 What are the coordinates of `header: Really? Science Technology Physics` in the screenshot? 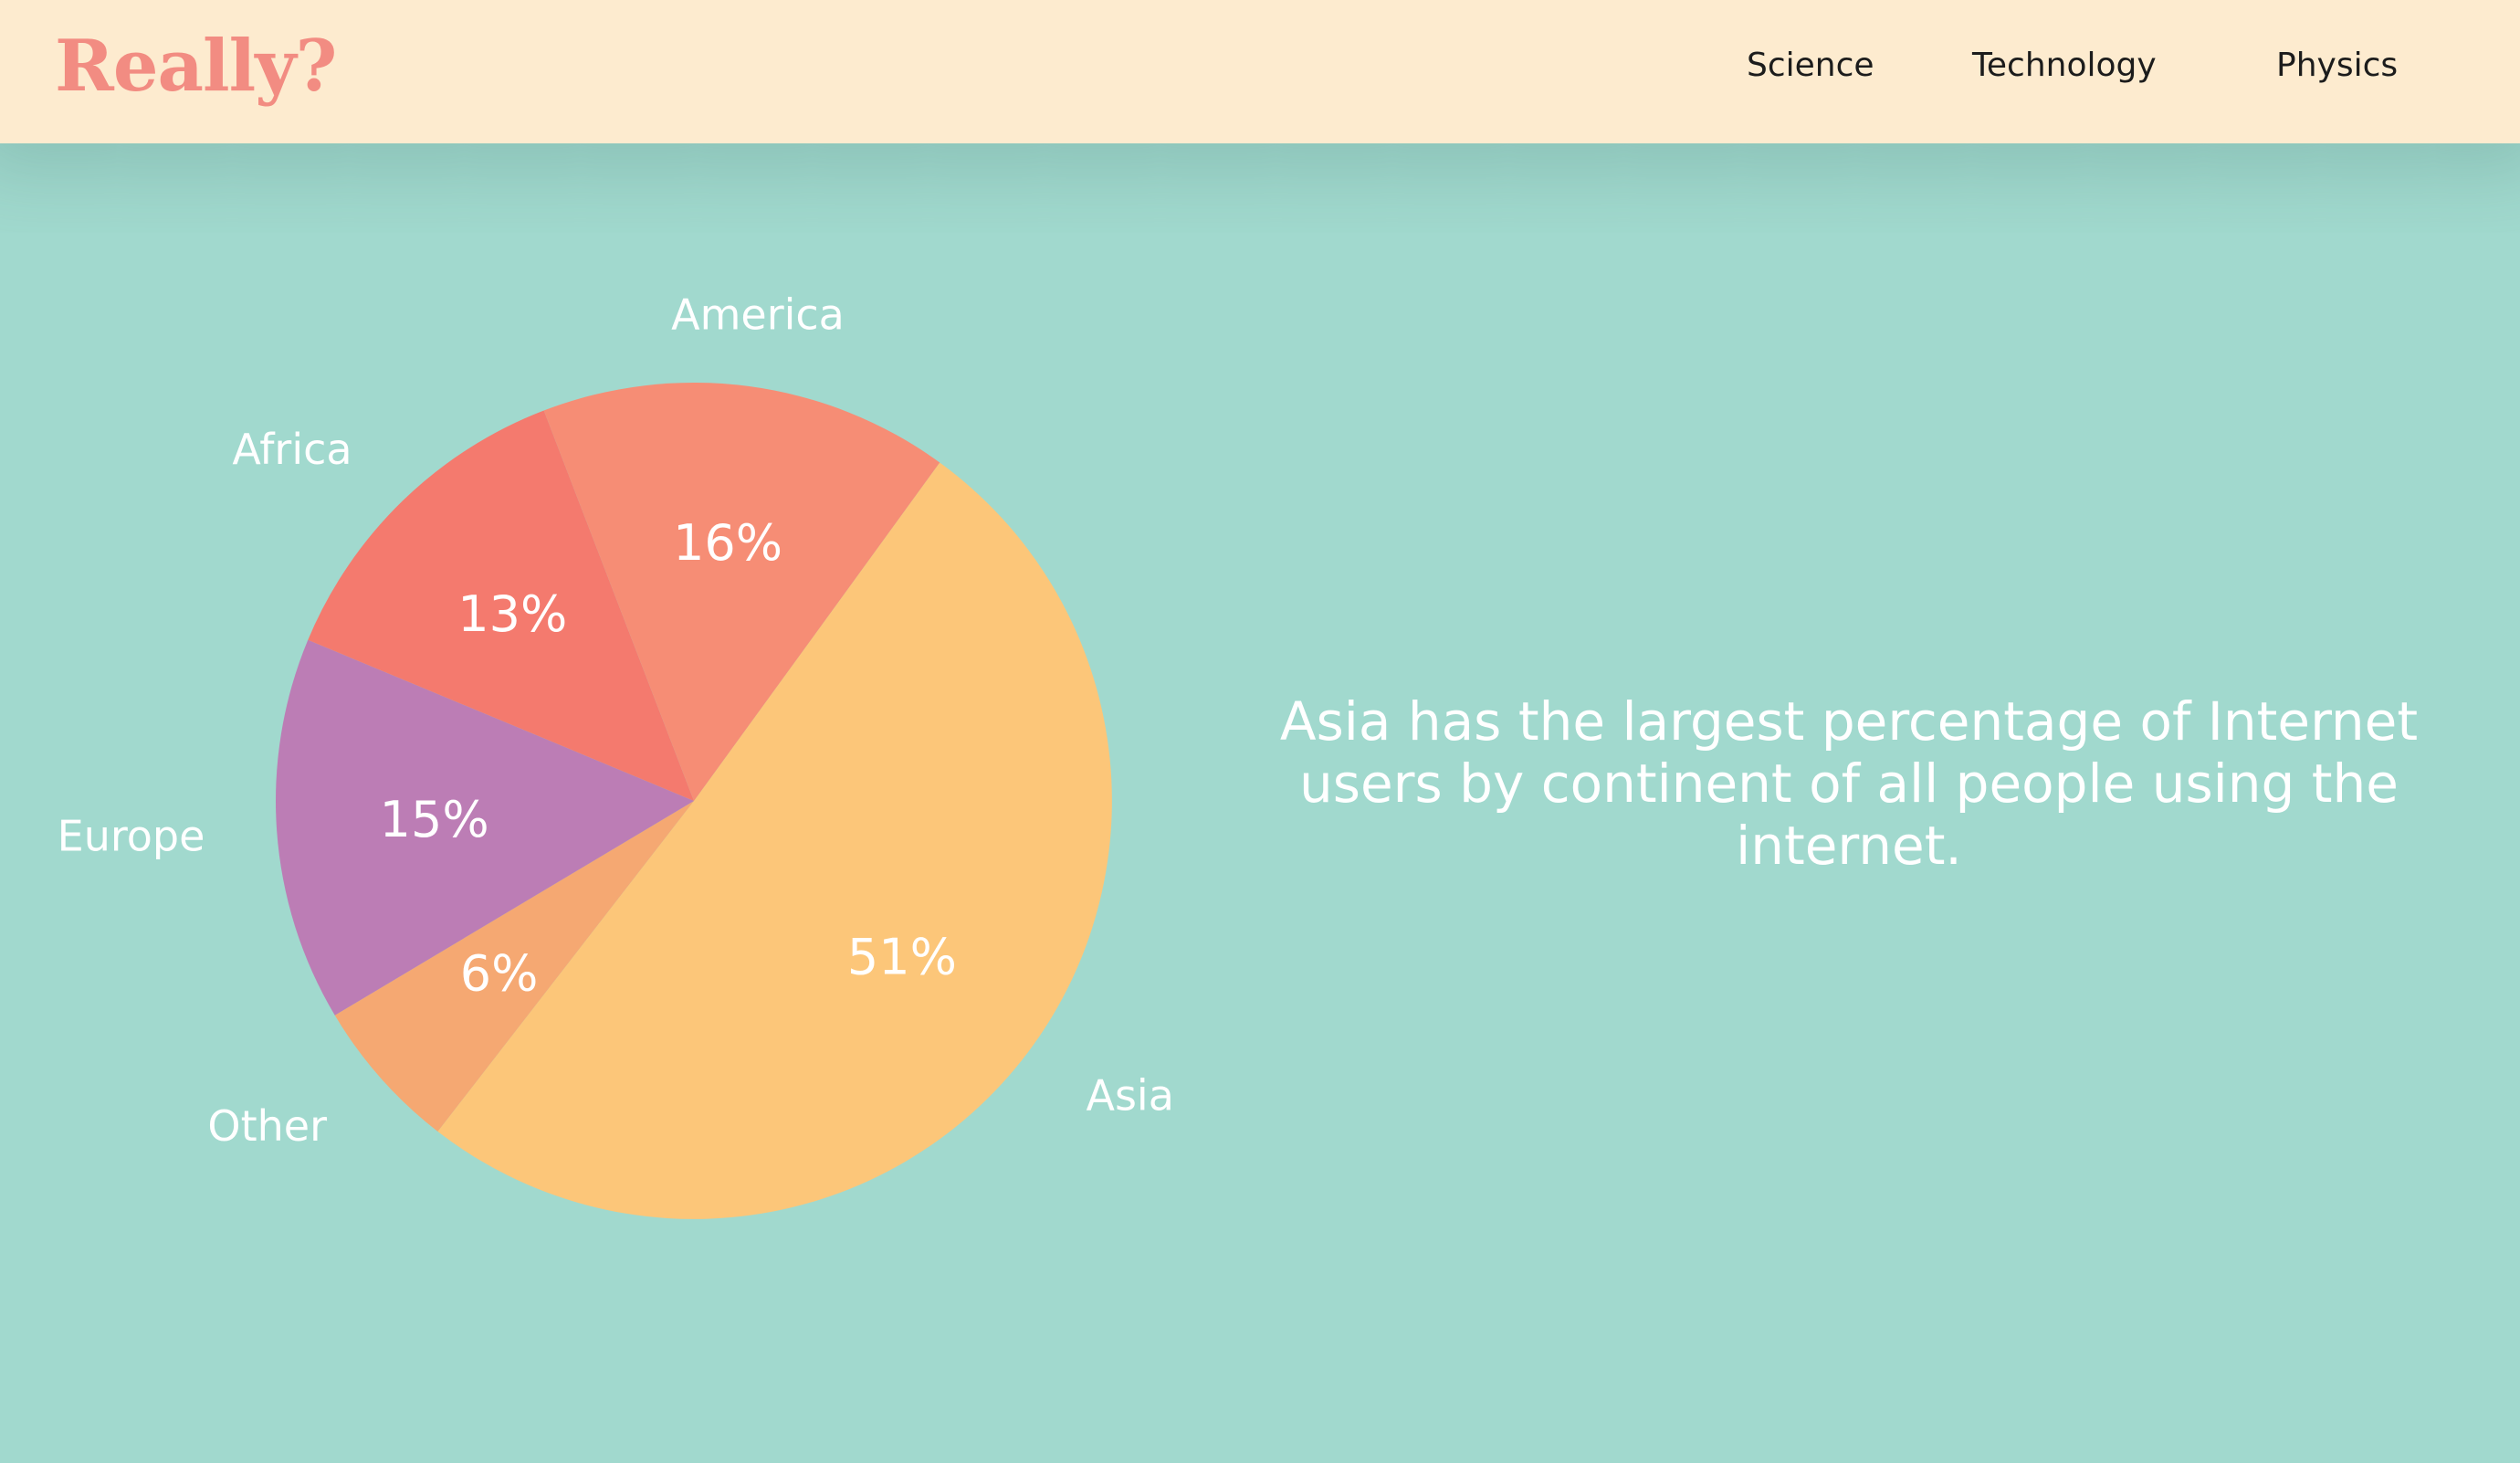 It's located at (1260, 71).